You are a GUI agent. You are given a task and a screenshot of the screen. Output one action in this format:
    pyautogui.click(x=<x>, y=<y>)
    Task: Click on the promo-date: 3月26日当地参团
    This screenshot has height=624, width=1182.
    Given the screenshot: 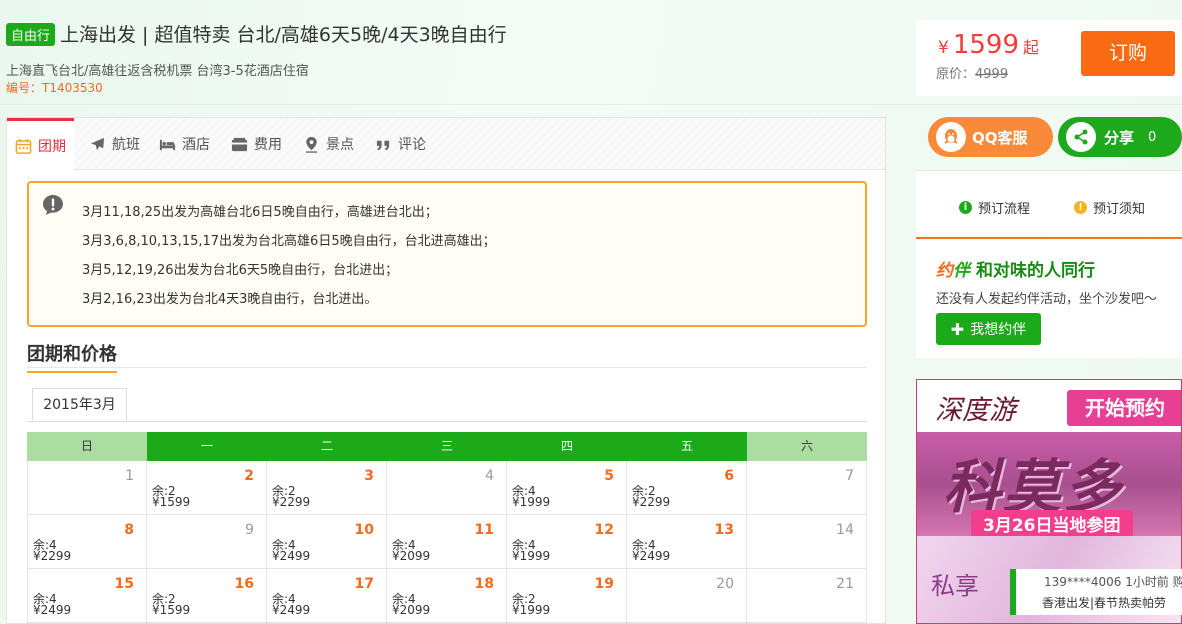 What is the action you would take?
    pyautogui.click(x=1052, y=523)
    